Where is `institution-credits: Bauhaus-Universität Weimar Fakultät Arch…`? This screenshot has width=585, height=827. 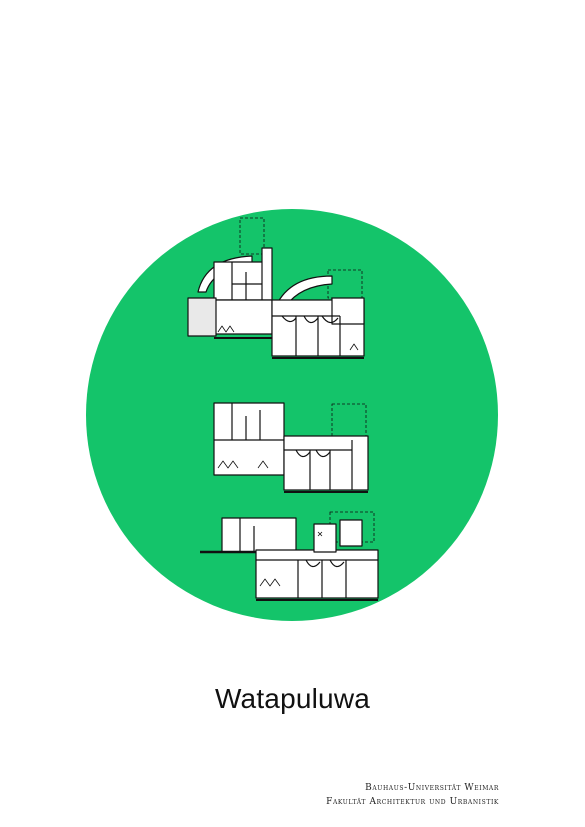
institution-credits: Bauhaus-Universität Weimar Fakultät Arch… is located at coordinates (412, 795).